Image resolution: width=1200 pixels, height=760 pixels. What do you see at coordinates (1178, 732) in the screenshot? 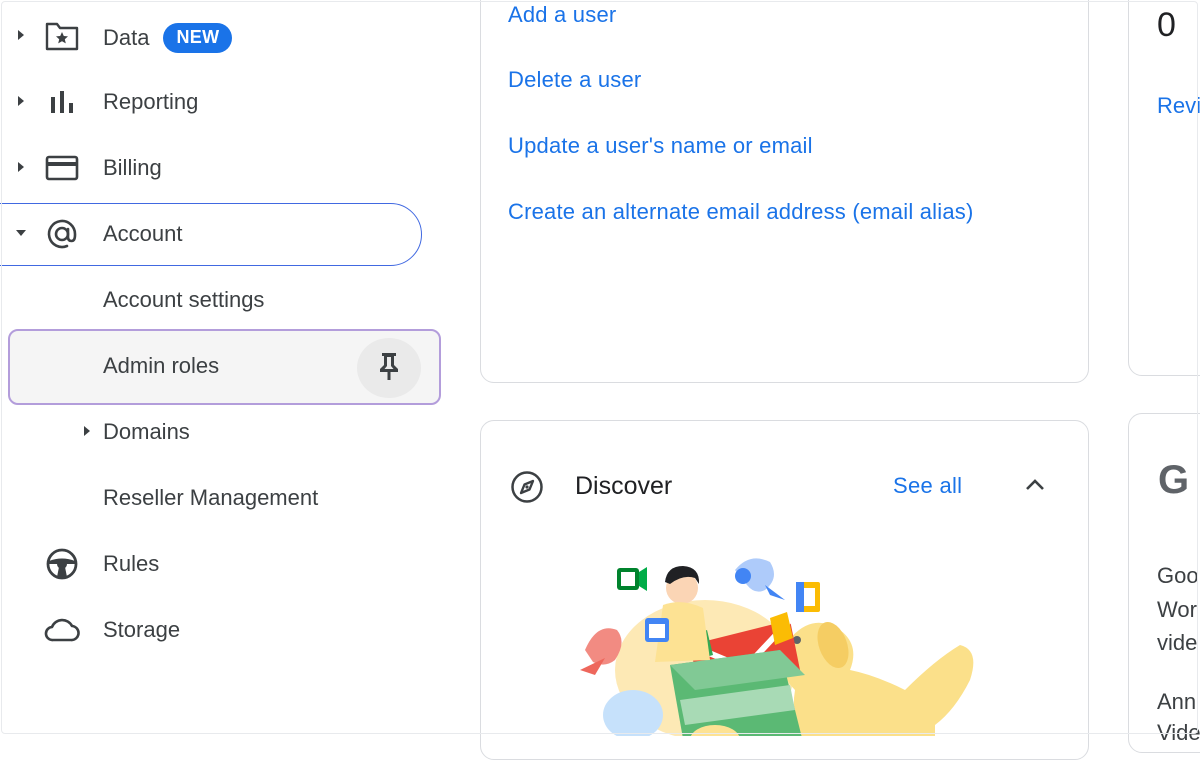
I see `info-text-line: Vide` at bounding box center [1178, 732].